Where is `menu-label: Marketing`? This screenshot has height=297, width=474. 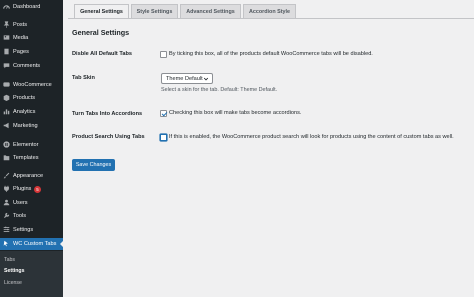 menu-label: Marketing is located at coordinates (25, 126).